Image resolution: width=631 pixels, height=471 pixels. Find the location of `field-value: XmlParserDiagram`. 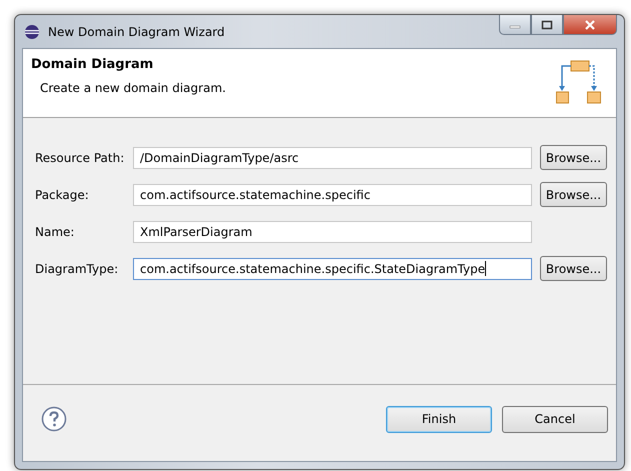

field-value: XmlParserDiagram is located at coordinates (196, 231).